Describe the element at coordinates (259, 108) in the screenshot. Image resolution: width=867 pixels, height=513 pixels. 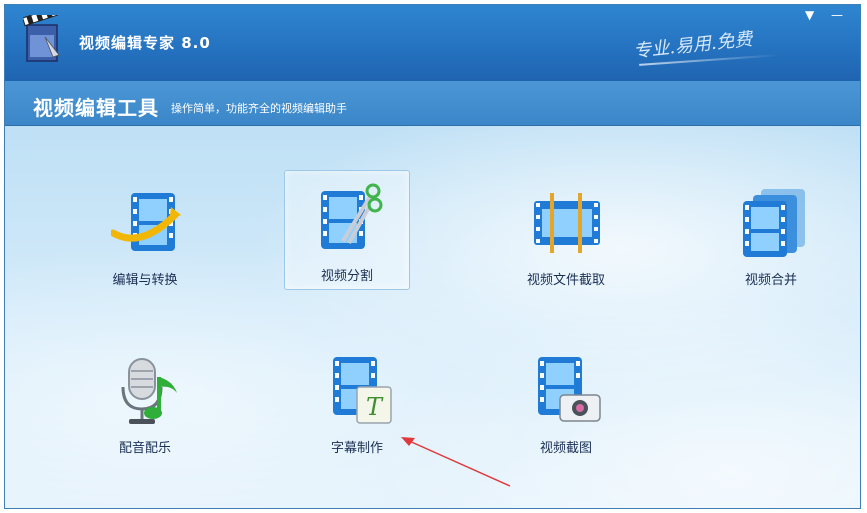
I see `section-subtitle: 操作简单，功能齐全的视频编辑助手` at that location.